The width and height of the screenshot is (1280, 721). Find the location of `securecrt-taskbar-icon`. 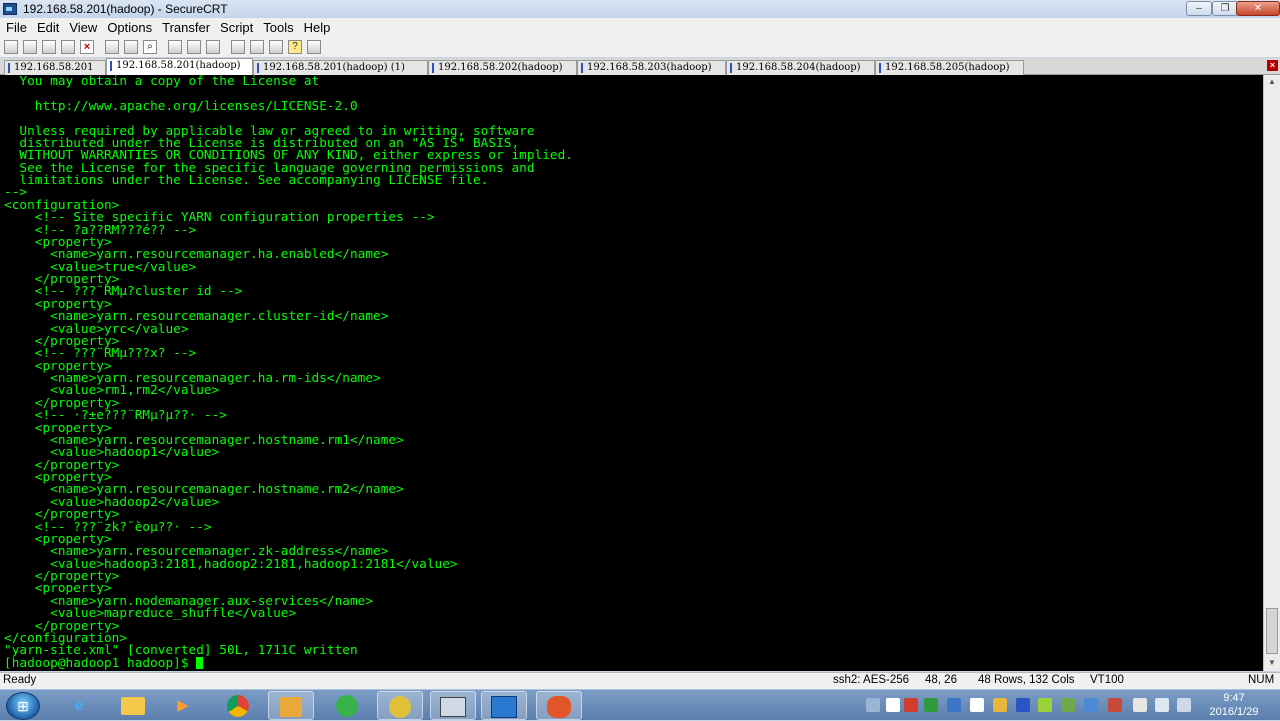

securecrt-taskbar-icon is located at coordinates (504, 705).